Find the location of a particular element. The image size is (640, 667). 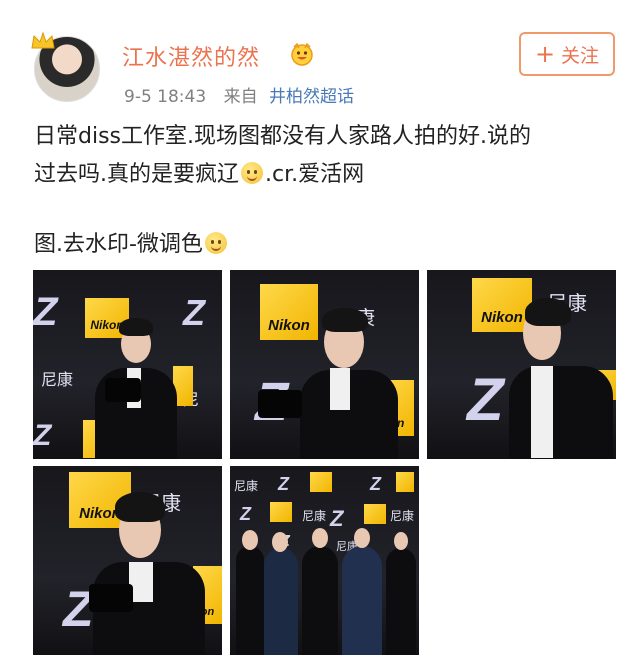

follow-button: + 关注 is located at coordinates (567, 54).